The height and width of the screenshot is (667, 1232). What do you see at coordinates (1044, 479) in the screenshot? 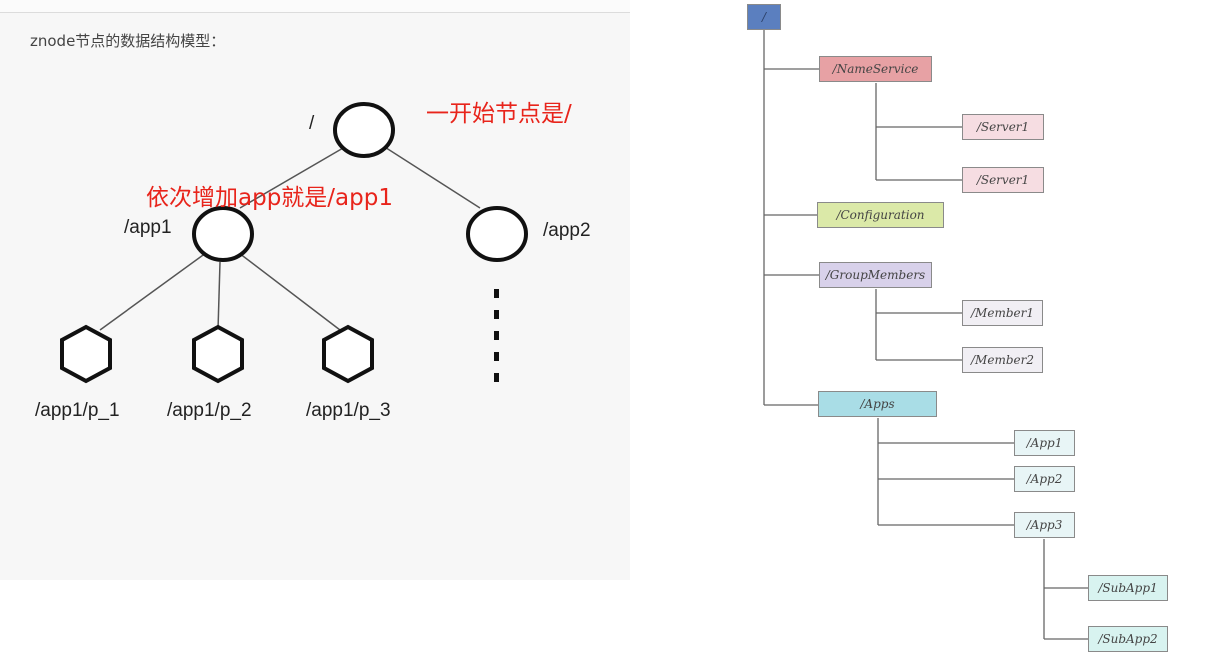
I see `ns-app2-node: /App2` at bounding box center [1044, 479].